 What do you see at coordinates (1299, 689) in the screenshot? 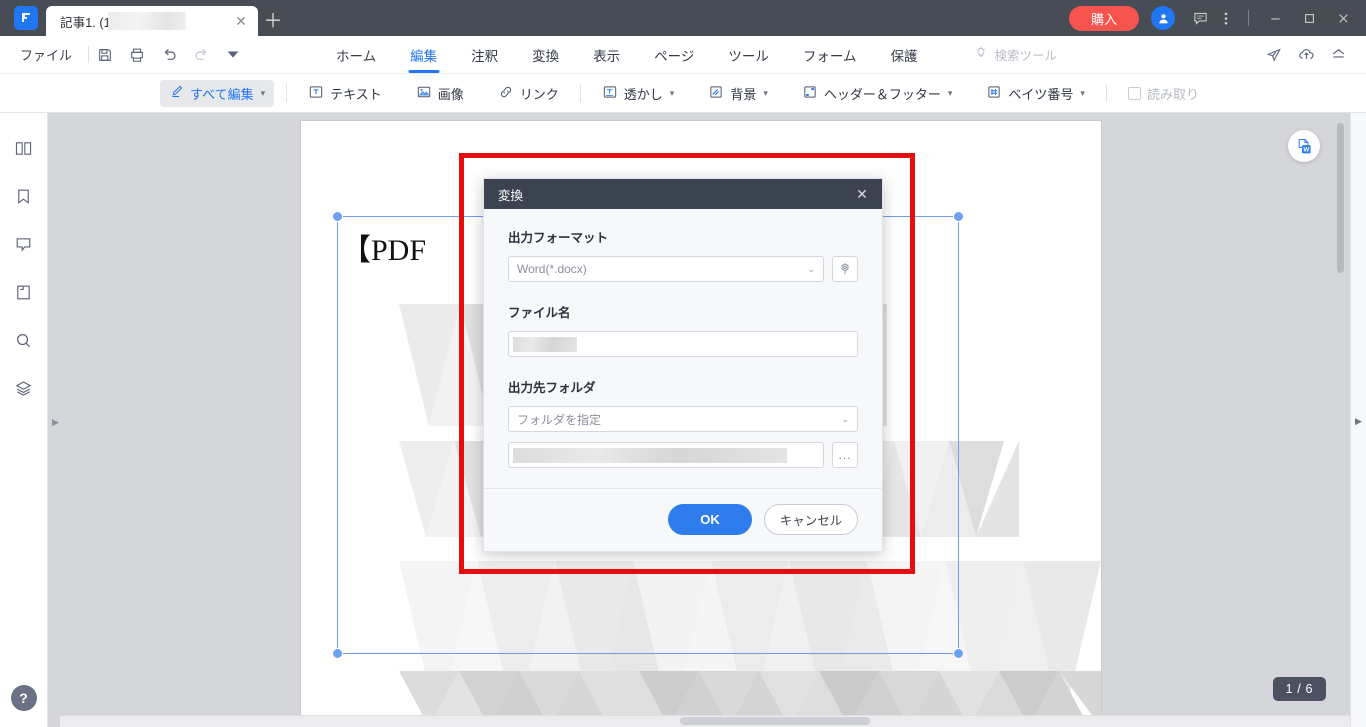
I see `page-indicator: 1 / 6` at bounding box center [1299, 689].